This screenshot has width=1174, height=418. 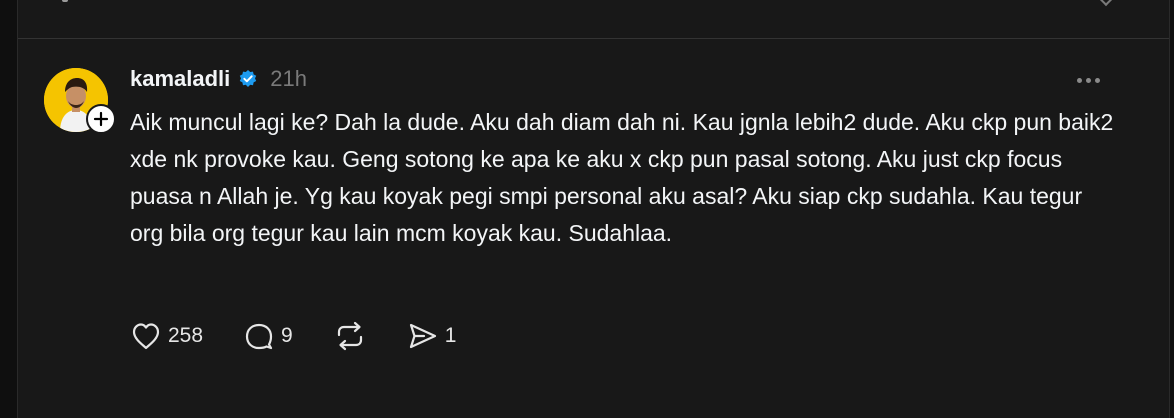 What do you see at coordinates (186, 335) in the screenshot?
I see `like-count: 258` at bounding box center [186, 335].